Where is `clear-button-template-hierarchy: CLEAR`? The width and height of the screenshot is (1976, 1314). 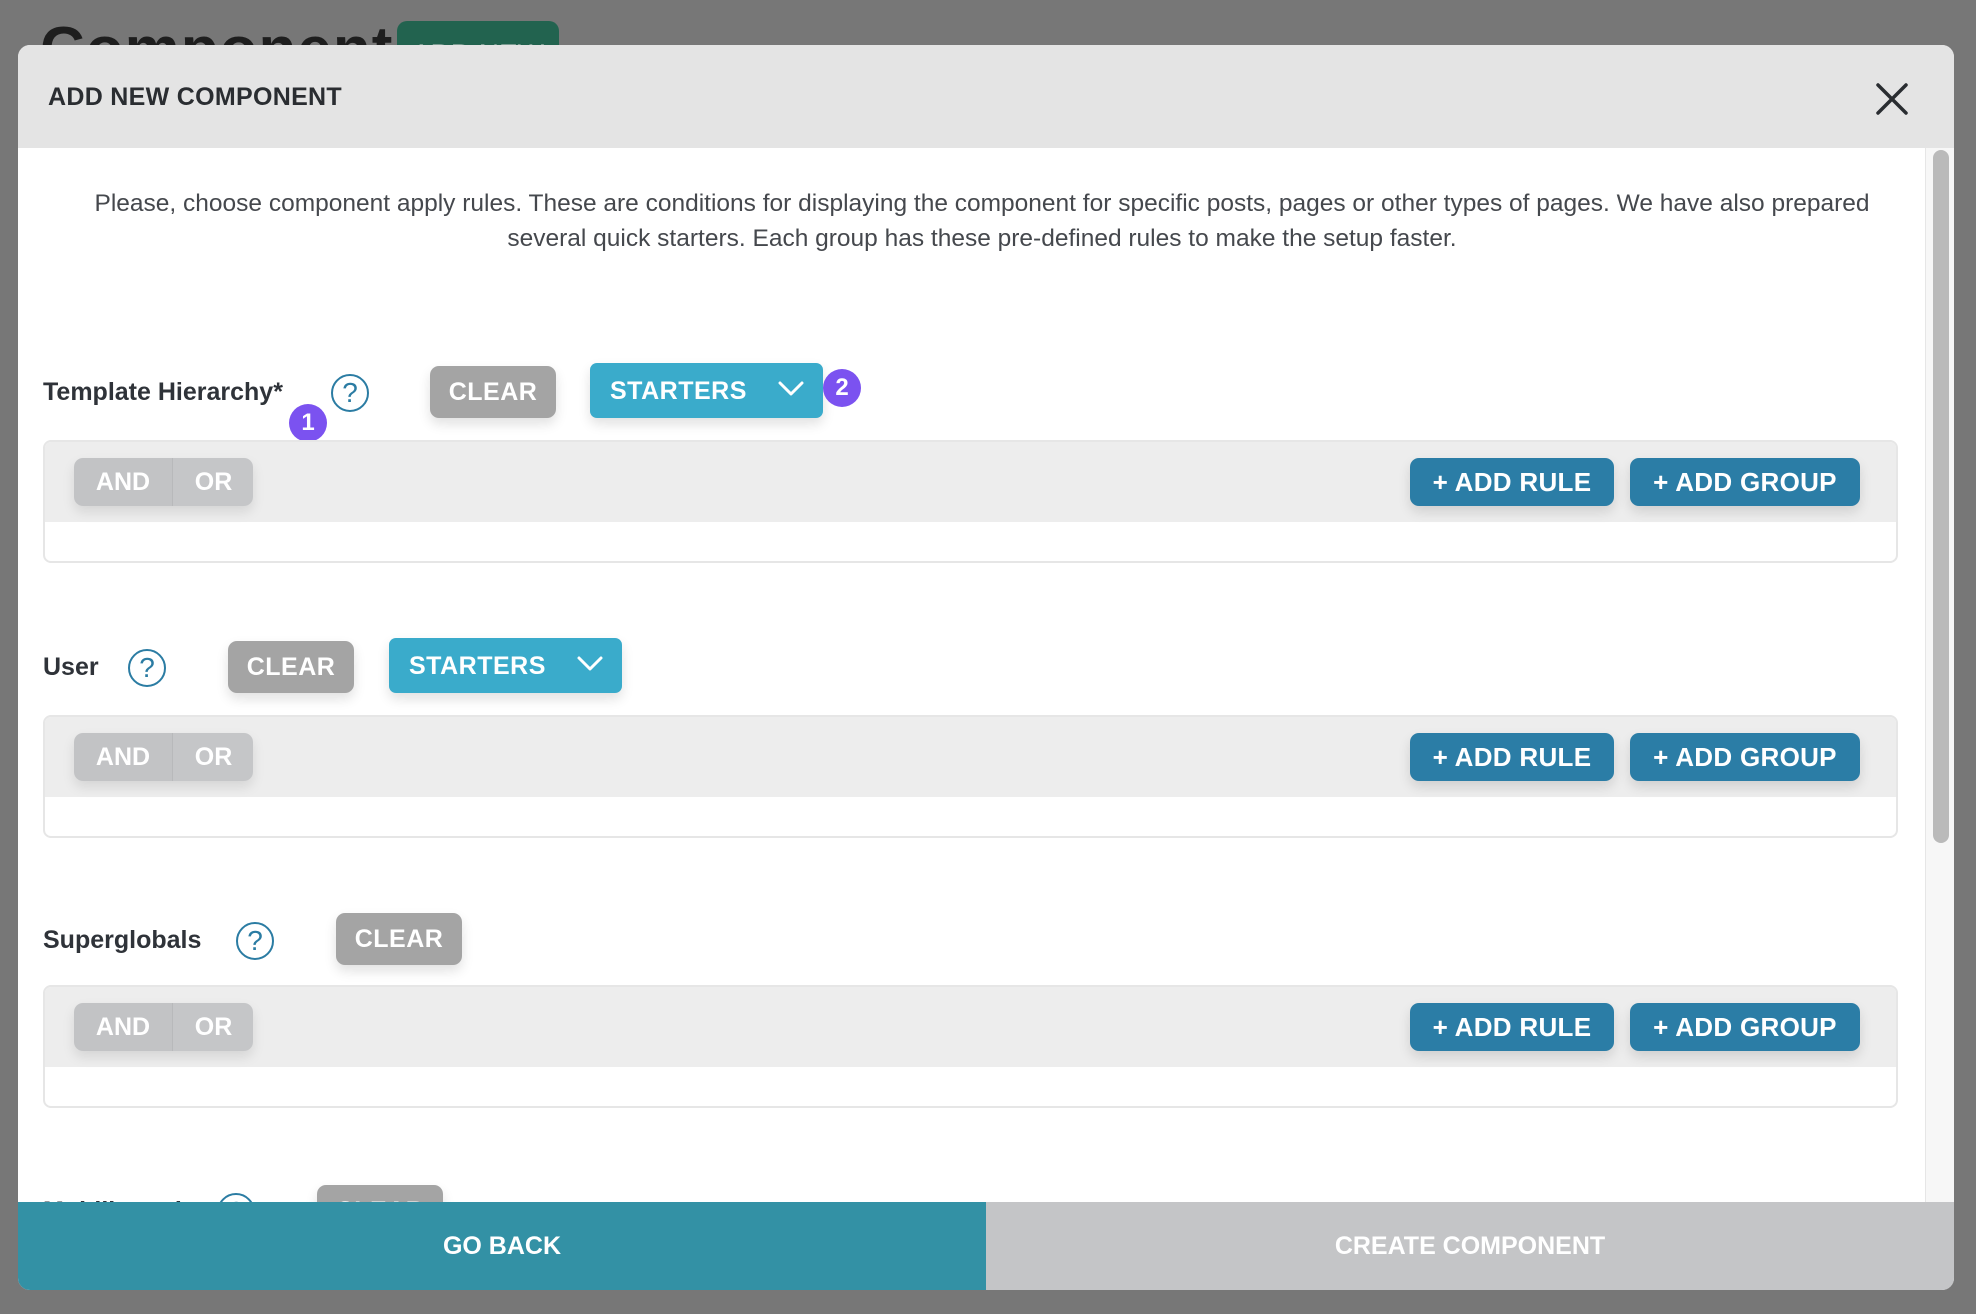
clear-button-template-hierarchy: CLEAR is located at coordinates (493, 392).